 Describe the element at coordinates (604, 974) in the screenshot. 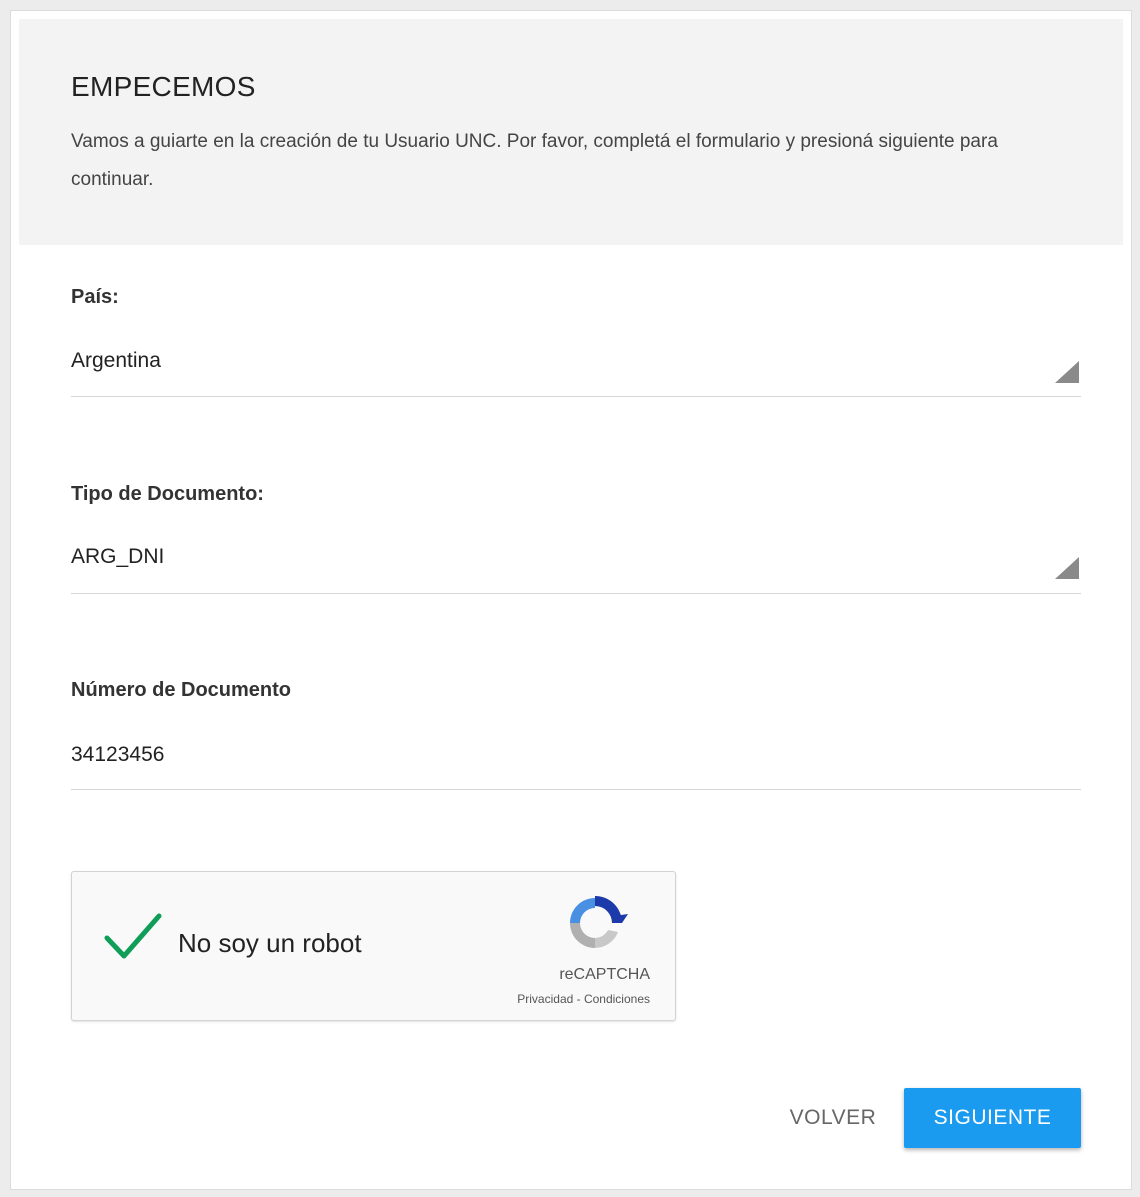

I see `recaptcha-brand: reCAPTCHA` at that location.